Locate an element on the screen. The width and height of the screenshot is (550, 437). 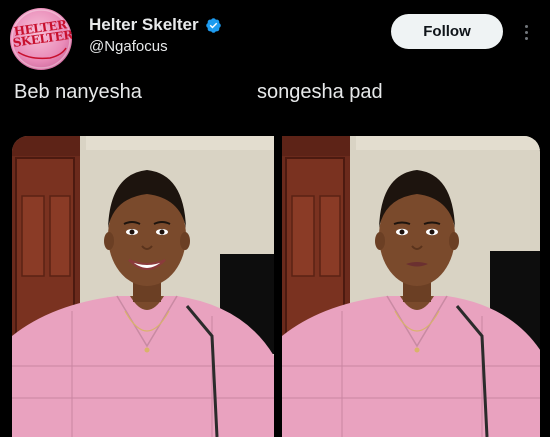
tweet-caption-left: Beb nanyesha is located at coordinates (78, 92).